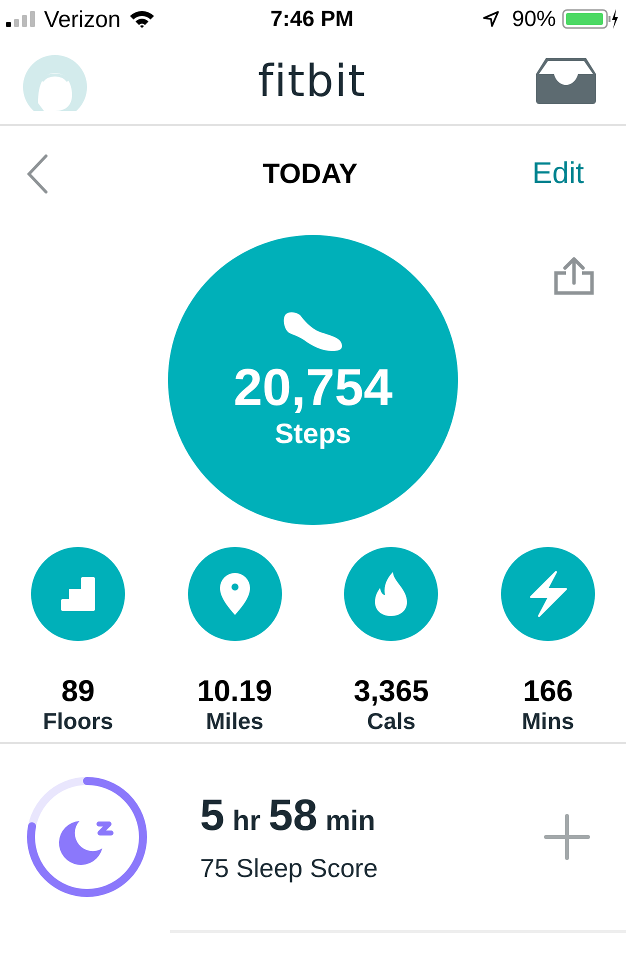  Describe the element at coordinates (78, 594) in the screenshot. I see `stairs-icon` at that location.